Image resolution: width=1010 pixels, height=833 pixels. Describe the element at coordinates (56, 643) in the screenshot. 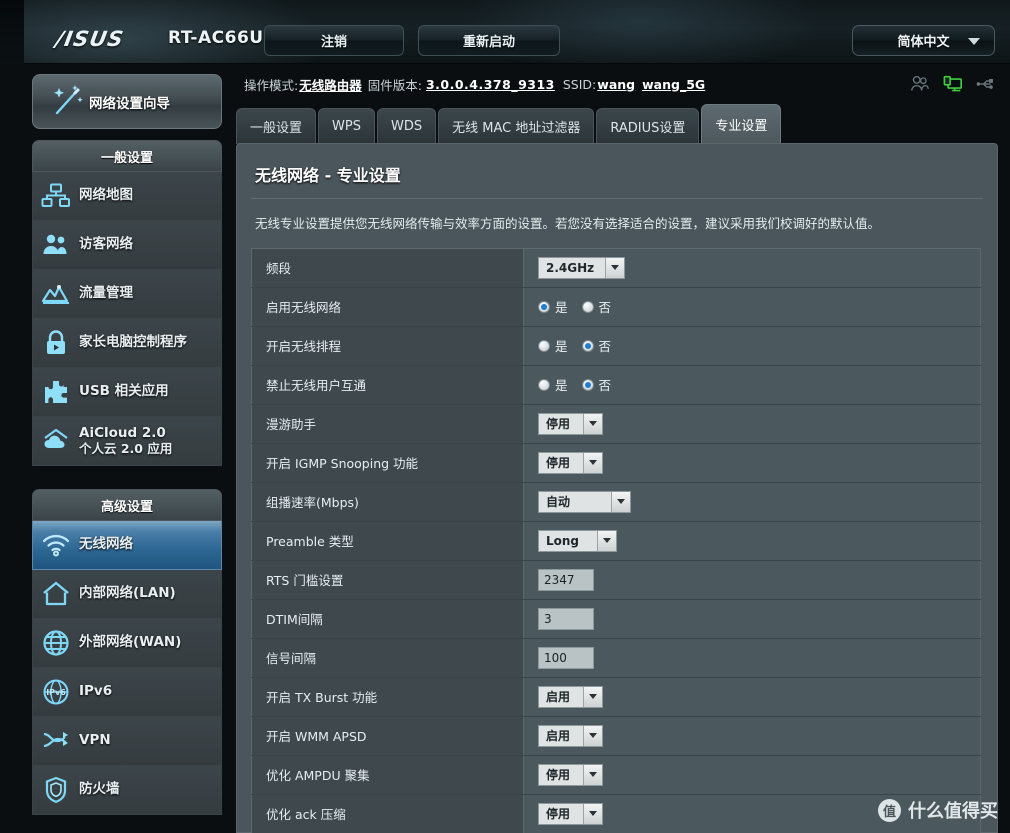

I see `wan-icon` at that location.